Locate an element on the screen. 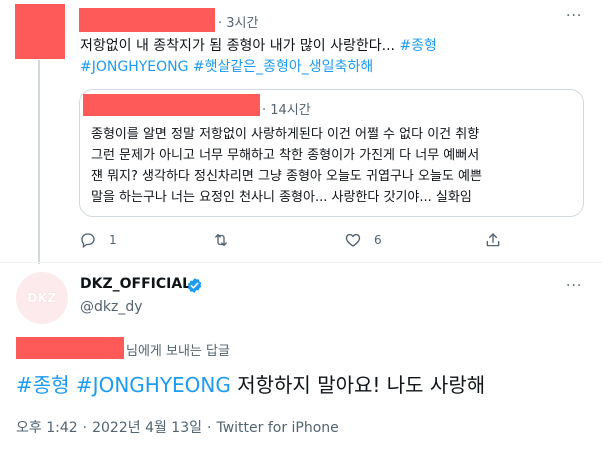  reply-to-label: 님에게 보내는 답글 is located at coordinates (178, 351).